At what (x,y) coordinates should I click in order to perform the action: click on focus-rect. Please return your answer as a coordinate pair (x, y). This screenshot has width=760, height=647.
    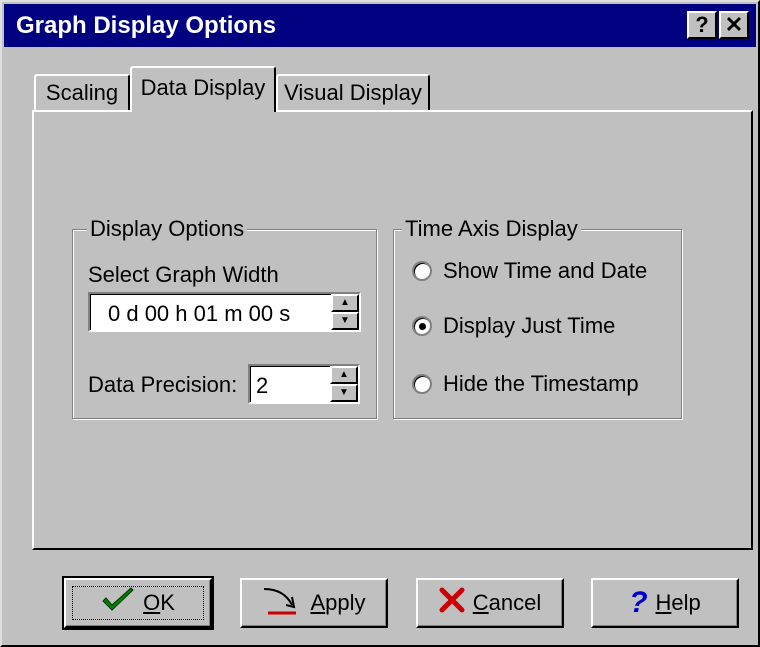
    Looking at the image, I should click on (138, 603).